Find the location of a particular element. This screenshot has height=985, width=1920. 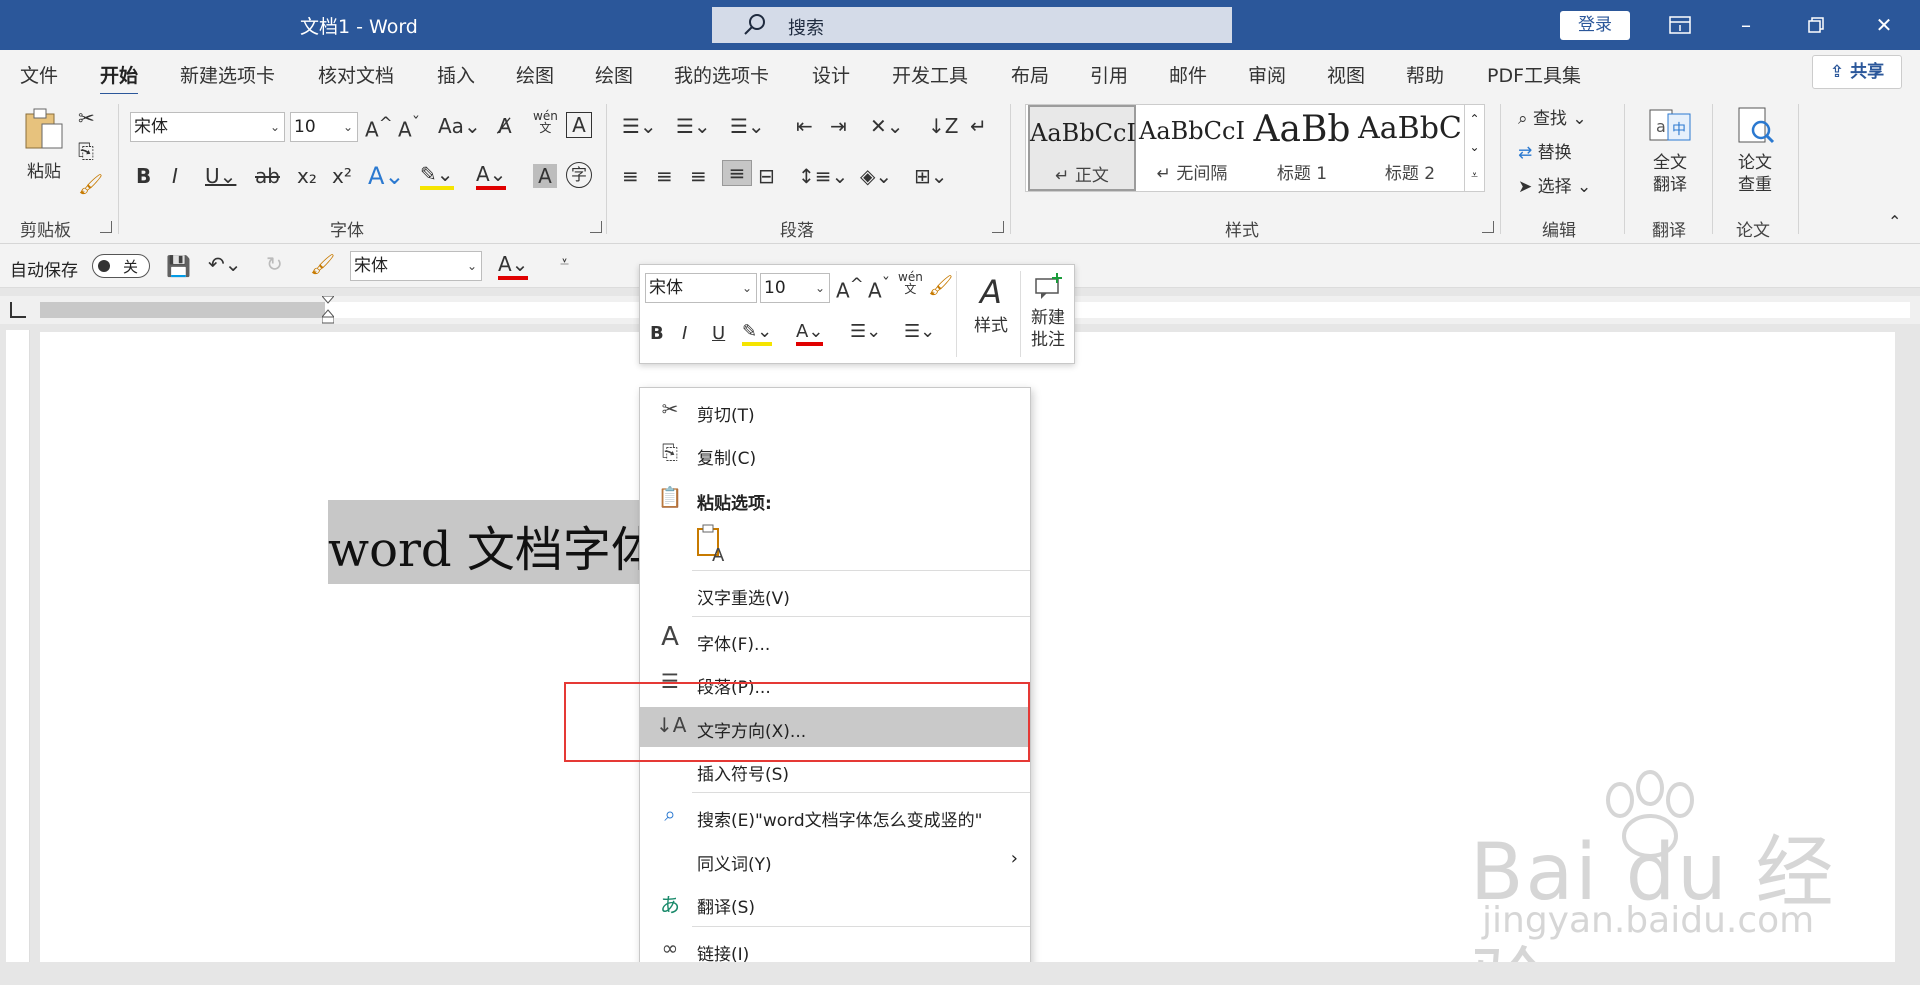

distributed-icon: ⊟ is located at coordinates (766, 176).